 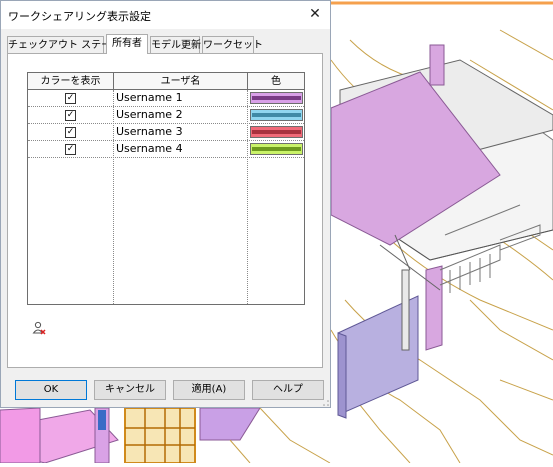 I want to click on ok-button: OK, so click(x=51, y=390).